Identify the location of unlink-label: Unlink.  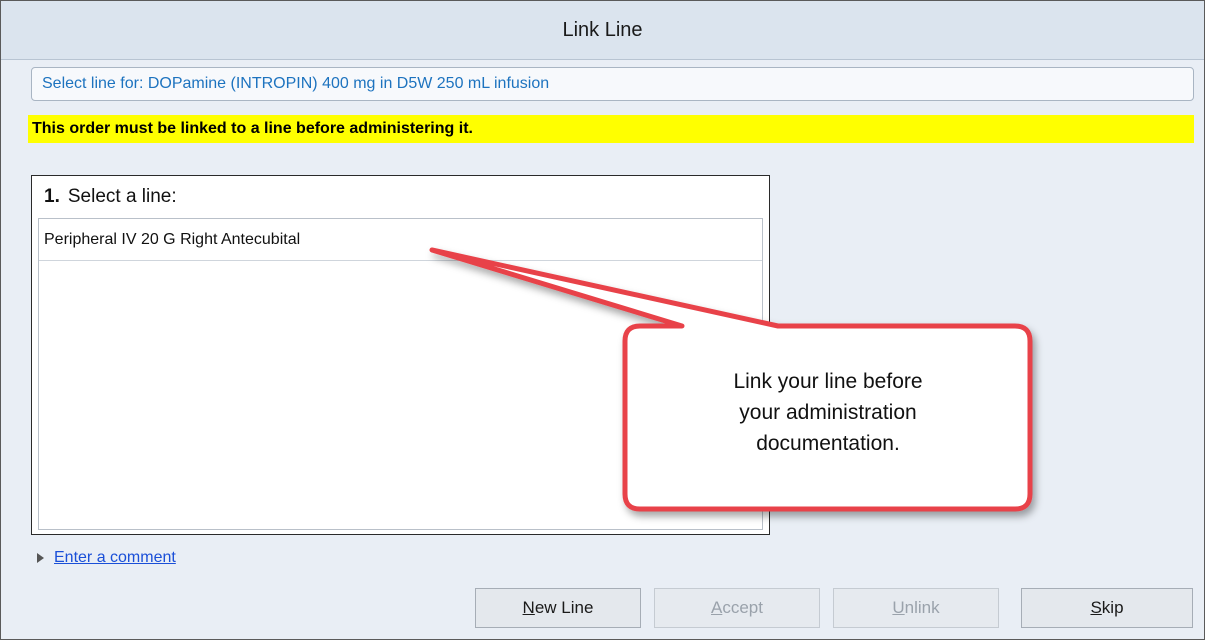
(916, 607).